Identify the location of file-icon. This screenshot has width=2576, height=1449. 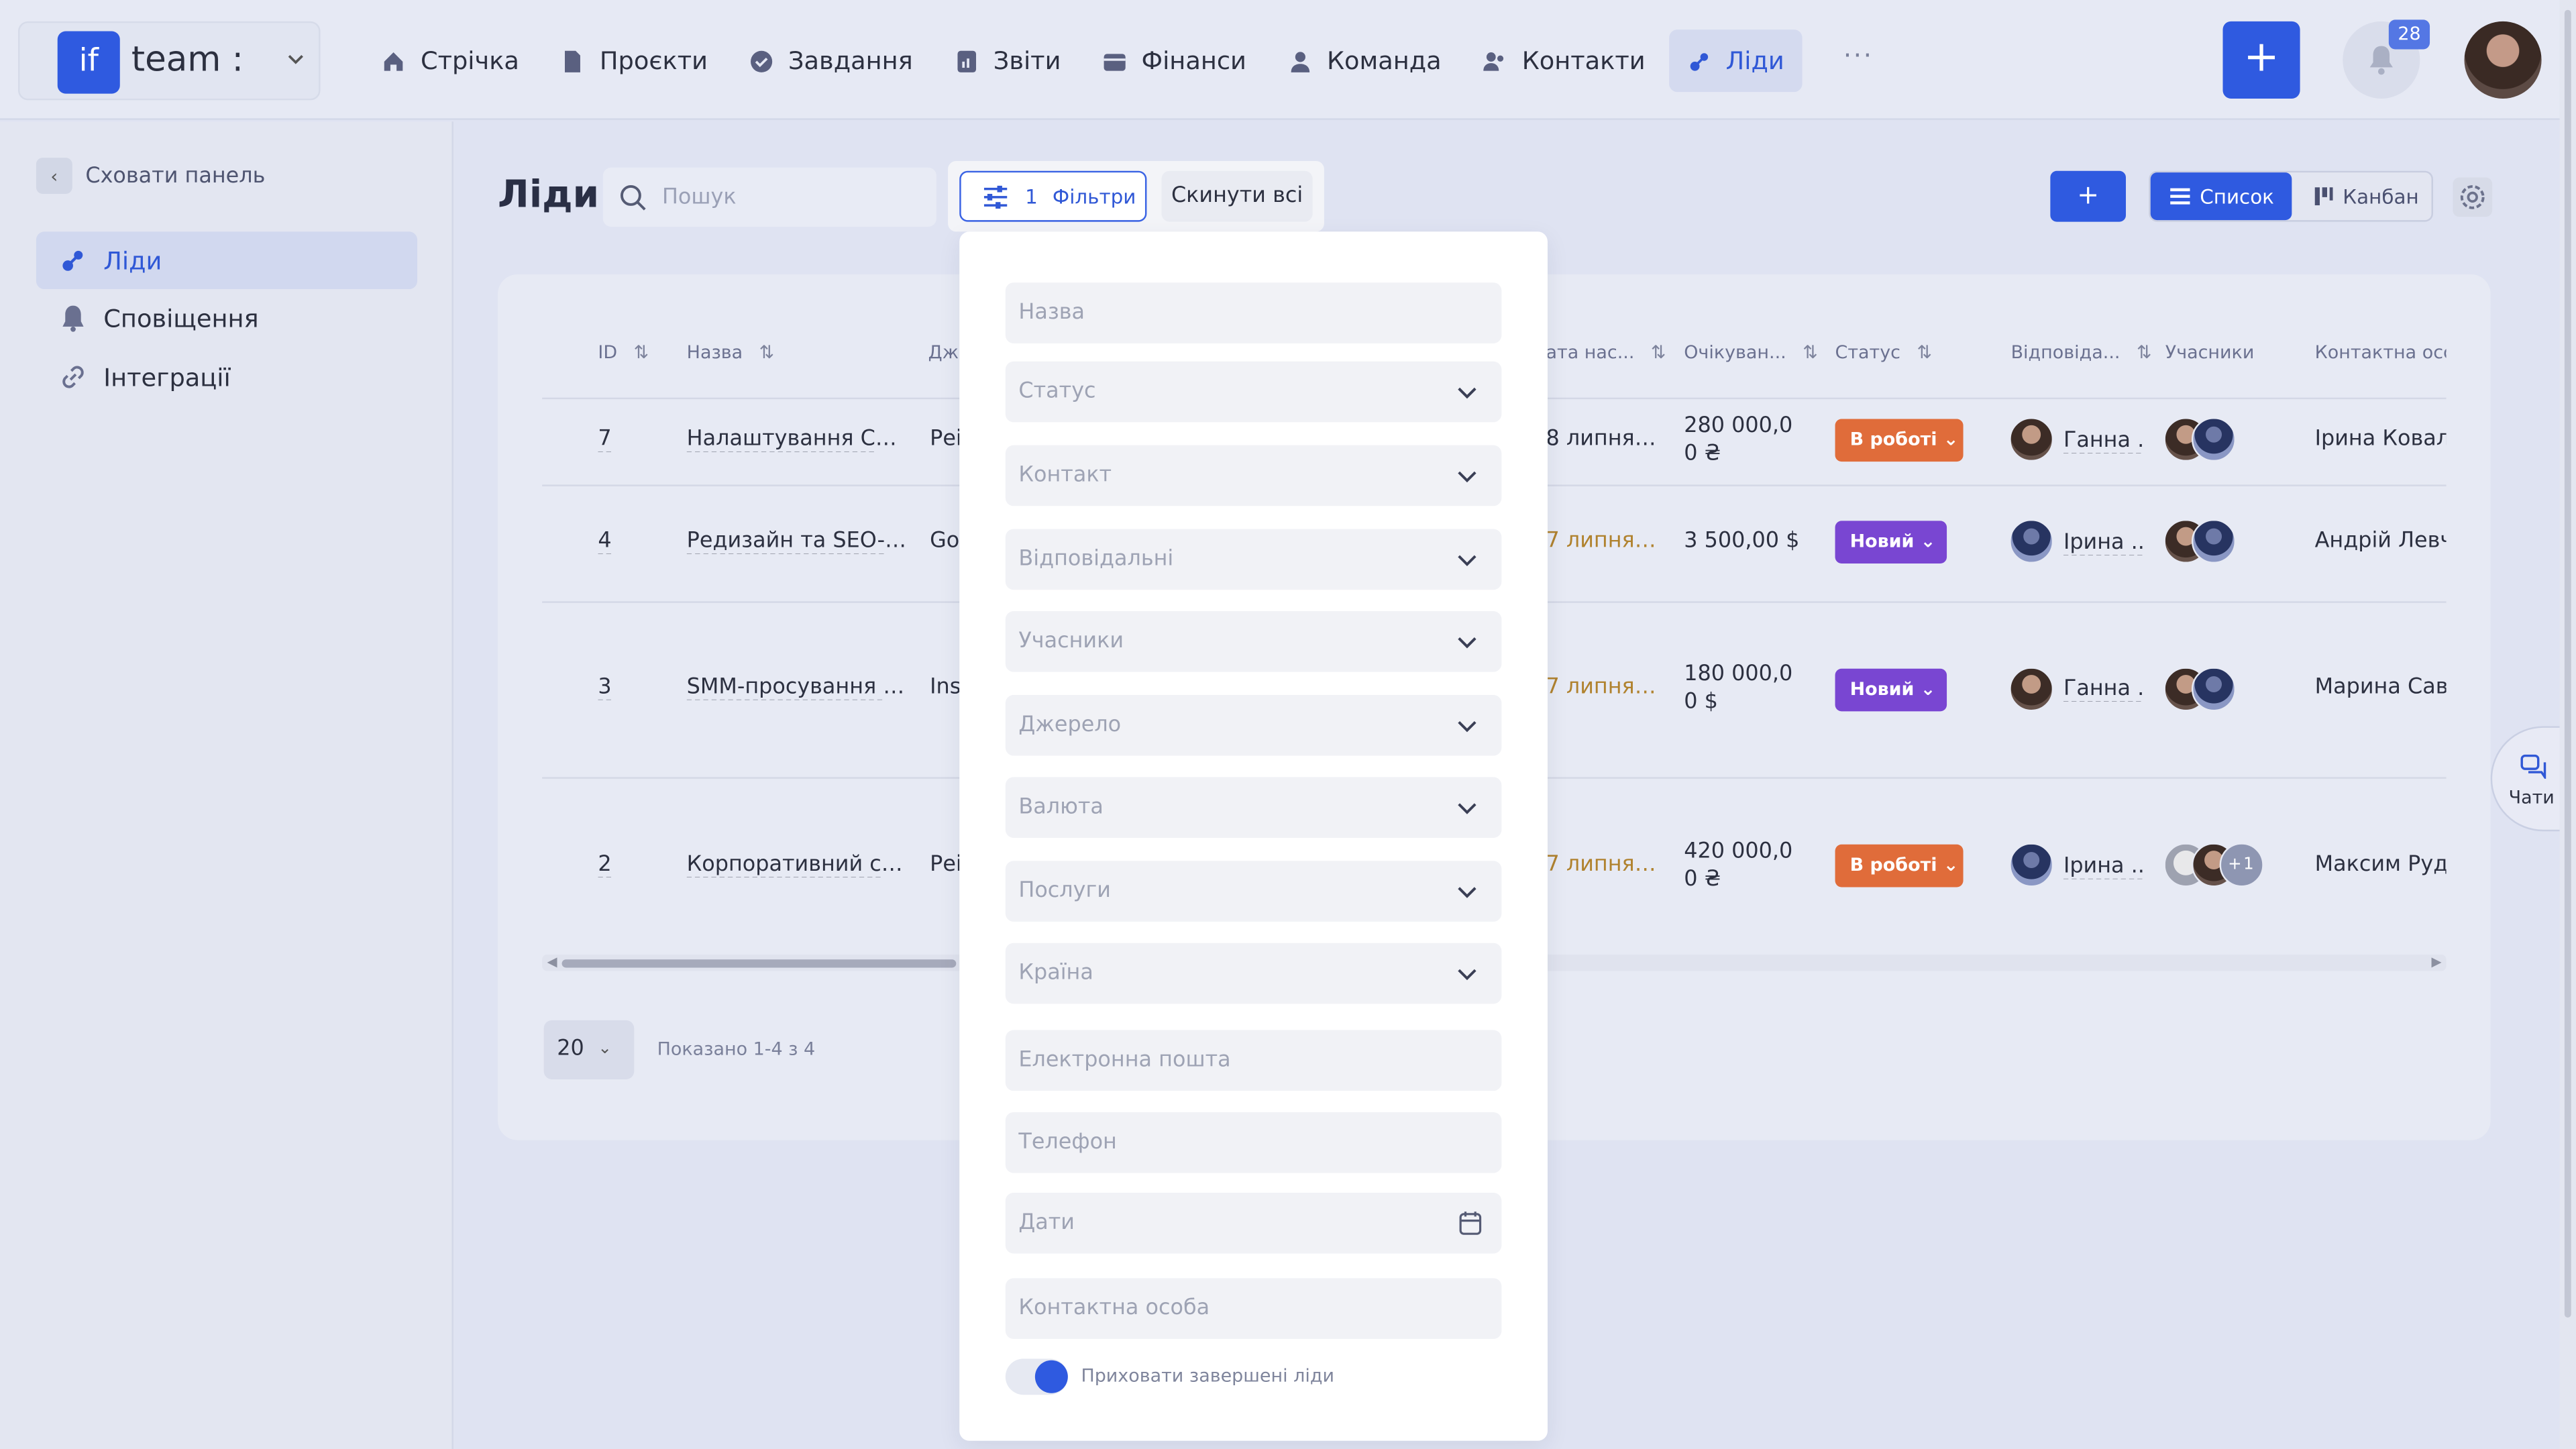
(572, 61).